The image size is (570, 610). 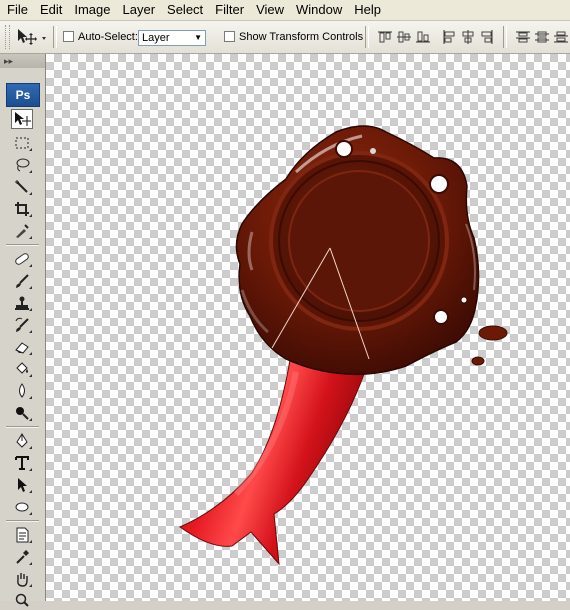 What do you see at coordinates (523, 37) in the screenshot?
I see `distribute-top-icon` at bounding box center [523, 37].